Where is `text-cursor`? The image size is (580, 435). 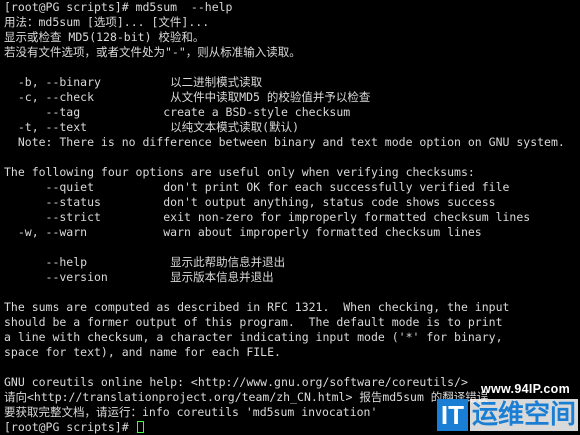
text-cursor is located at coordinates (140, 427).